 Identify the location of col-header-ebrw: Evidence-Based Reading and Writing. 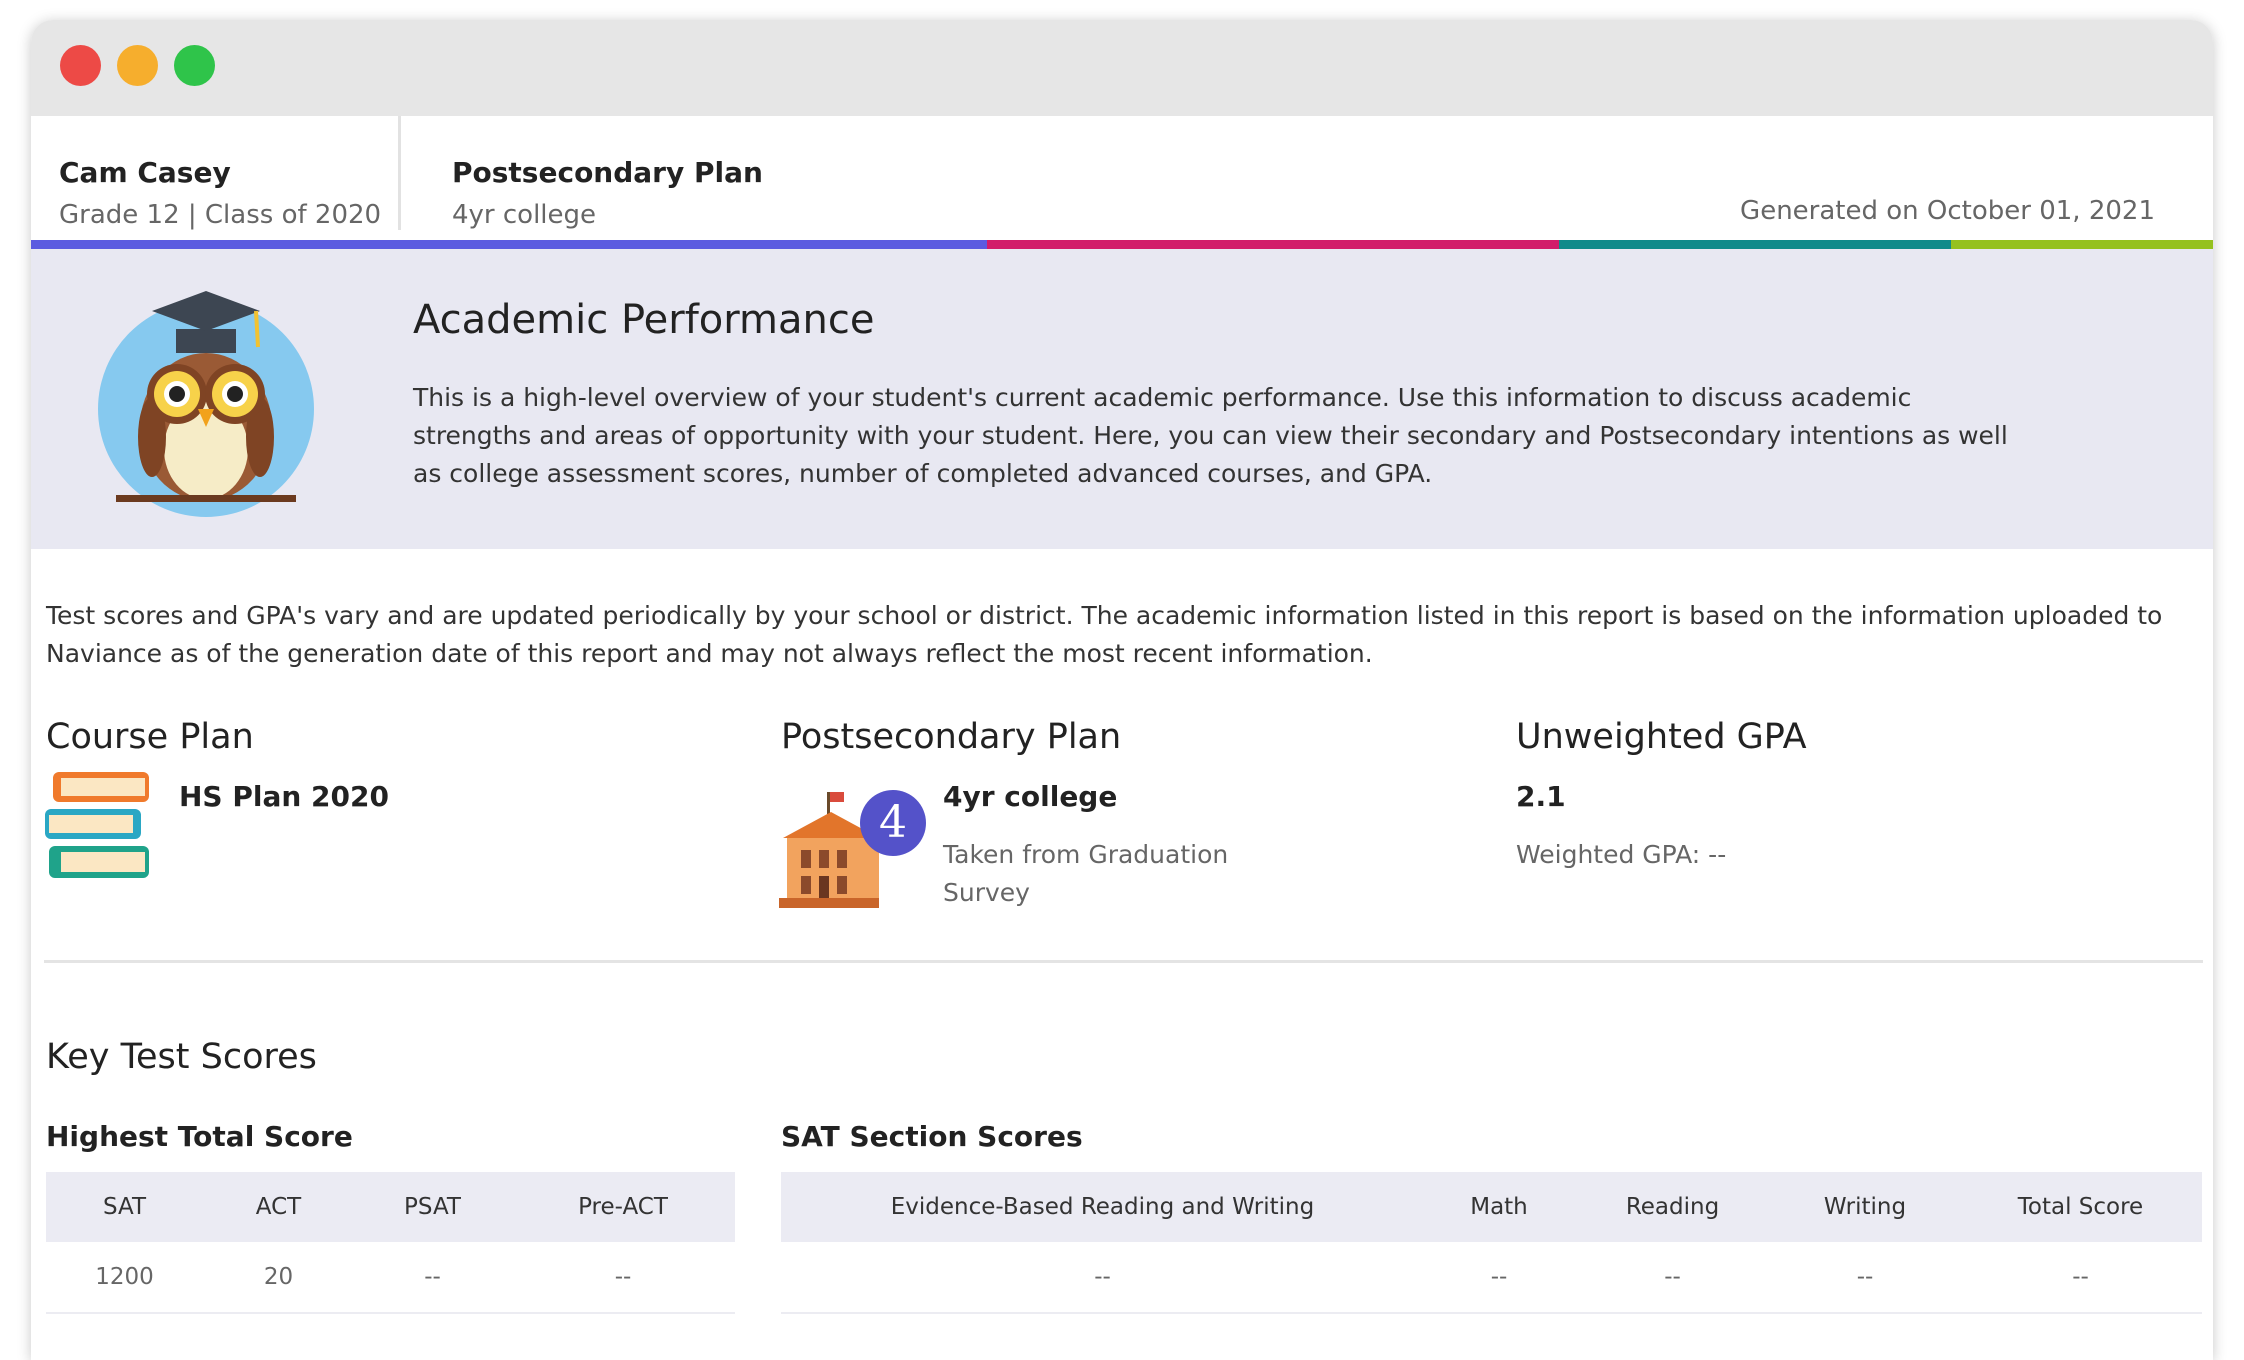
(1102, 1207).